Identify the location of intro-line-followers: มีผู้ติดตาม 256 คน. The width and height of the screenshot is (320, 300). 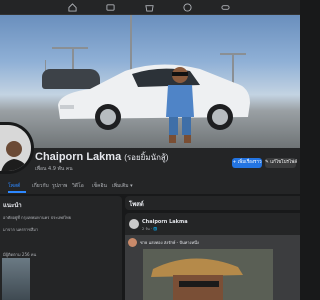
(19, 254).